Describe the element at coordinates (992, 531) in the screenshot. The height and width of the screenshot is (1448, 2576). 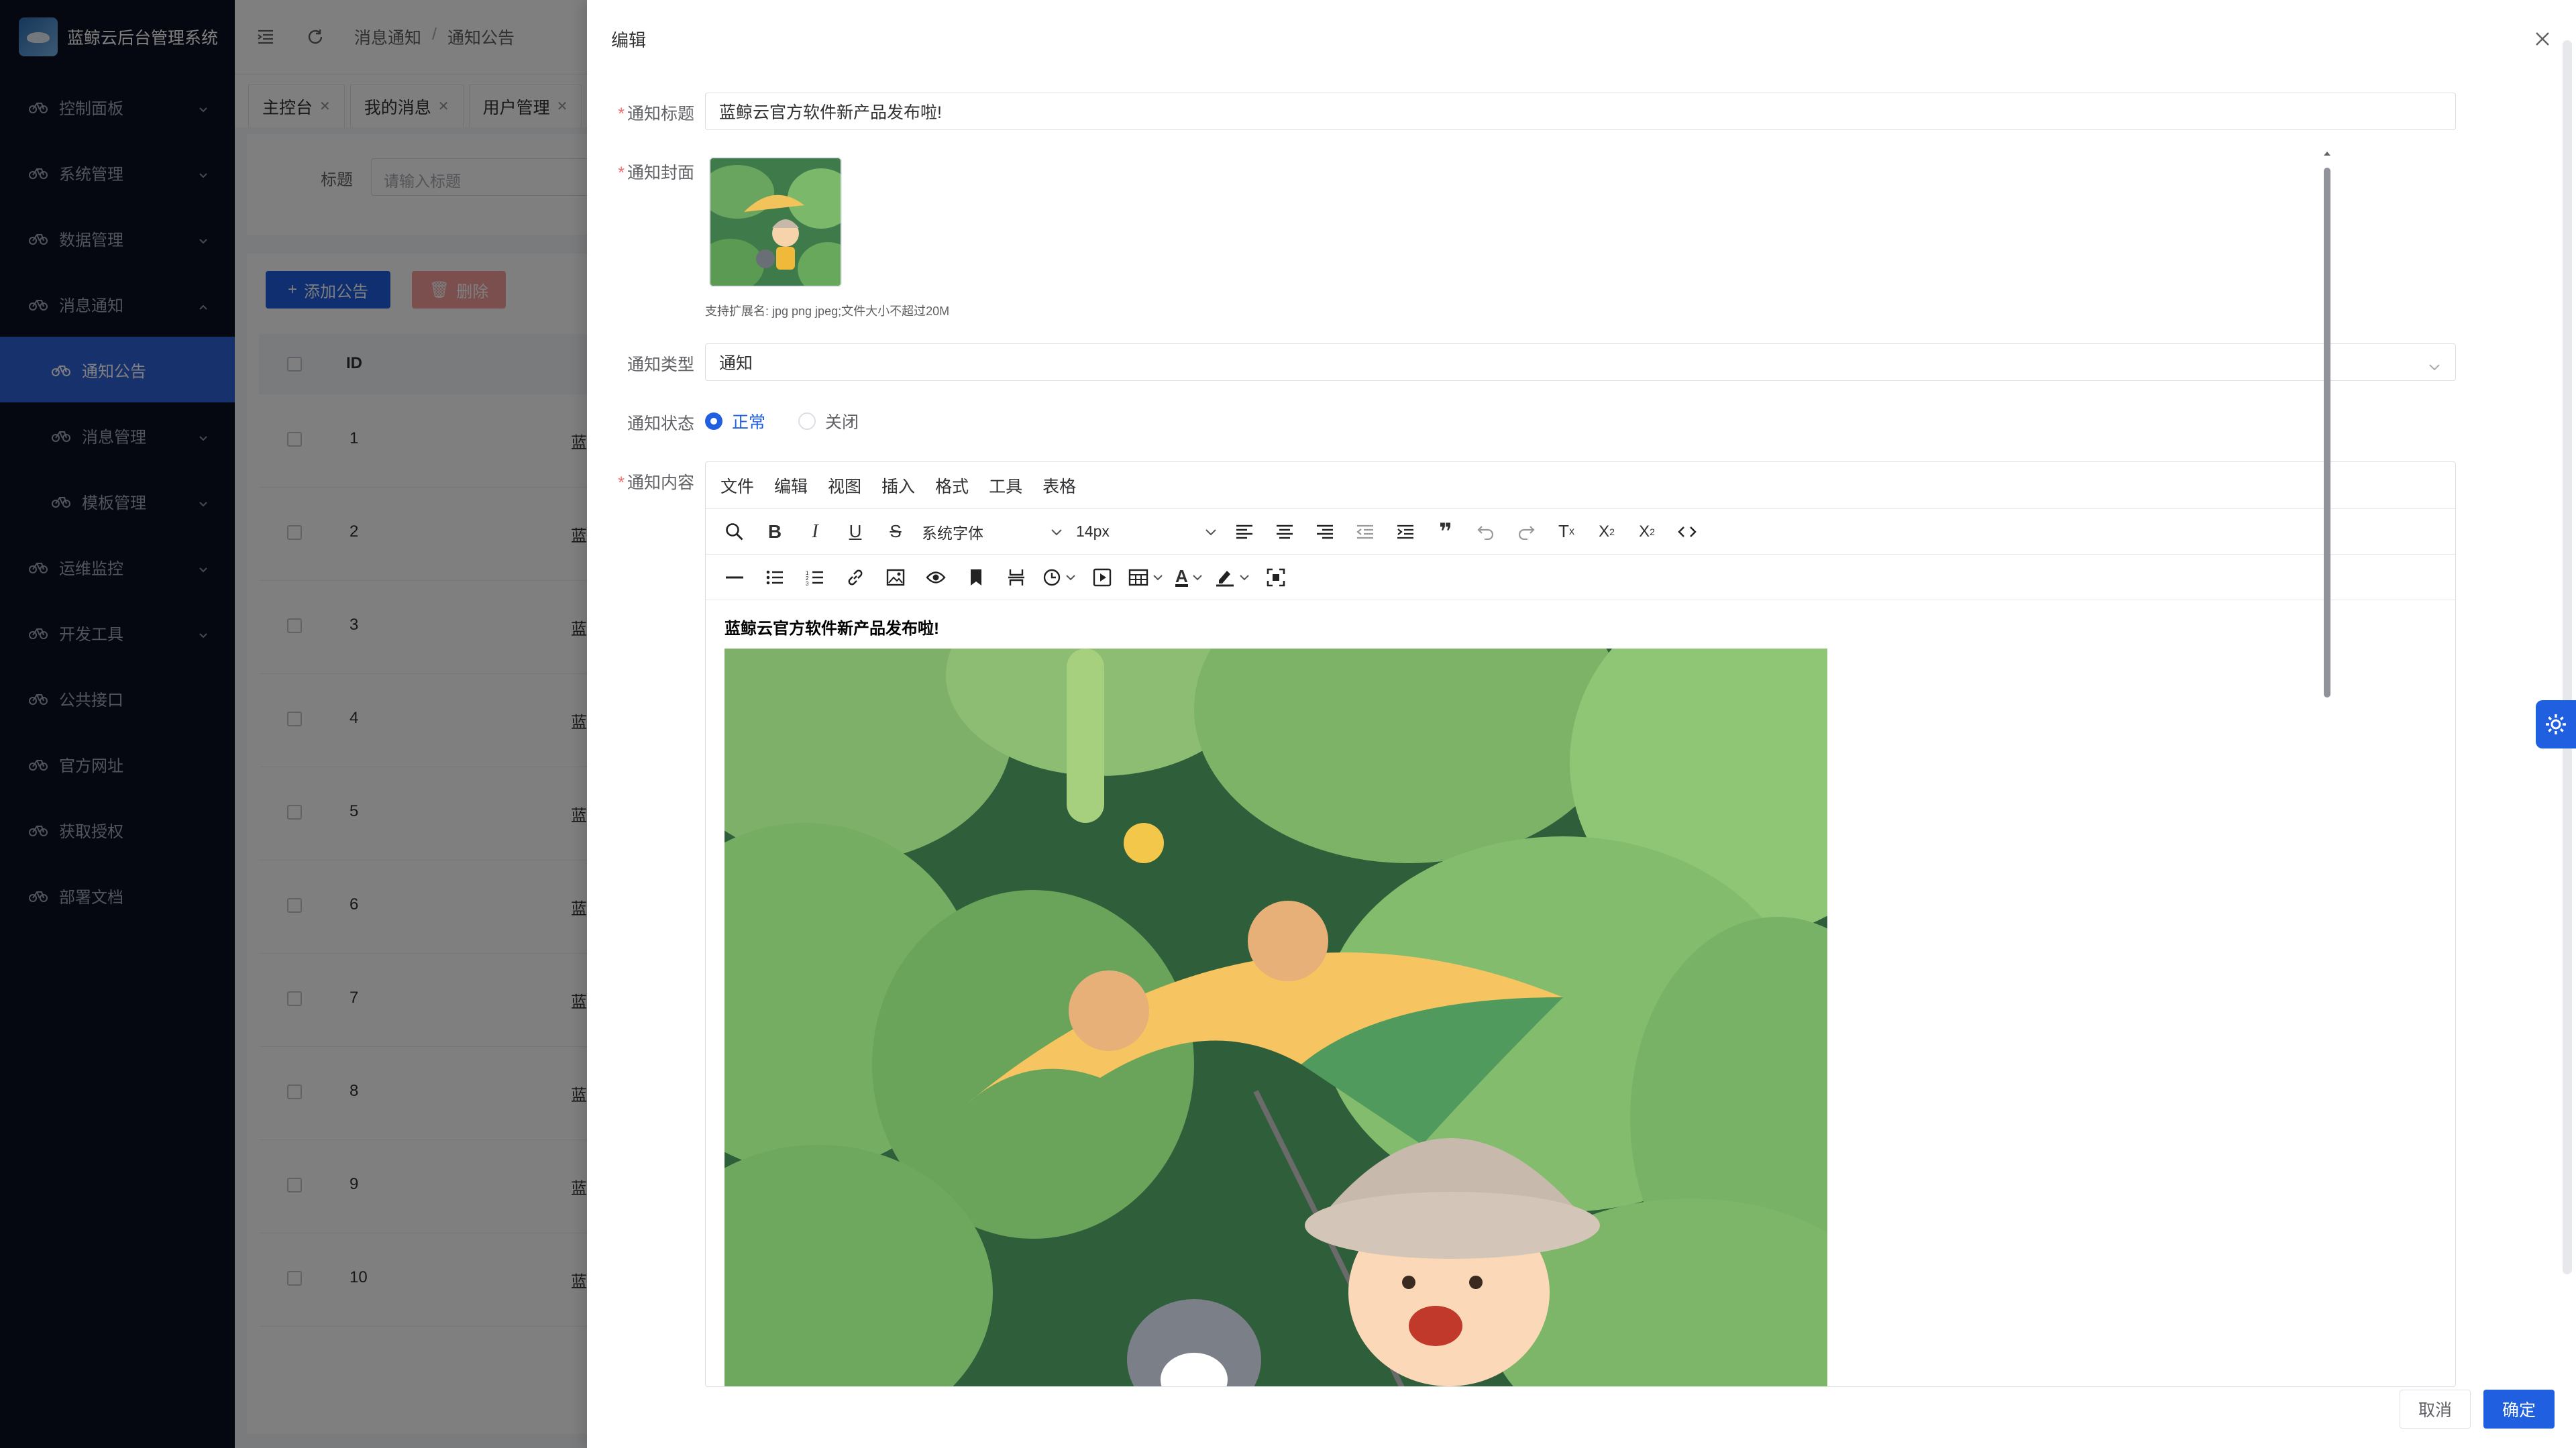
I see `font-family-select: 系统字体` at that location.